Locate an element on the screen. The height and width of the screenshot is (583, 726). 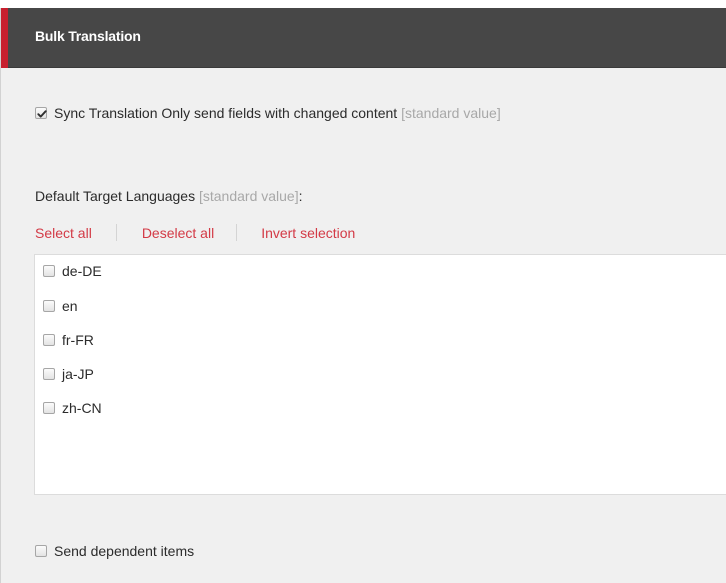
selection-links: Select all Deselect all Invert selection is located at coordinates (195, 232).